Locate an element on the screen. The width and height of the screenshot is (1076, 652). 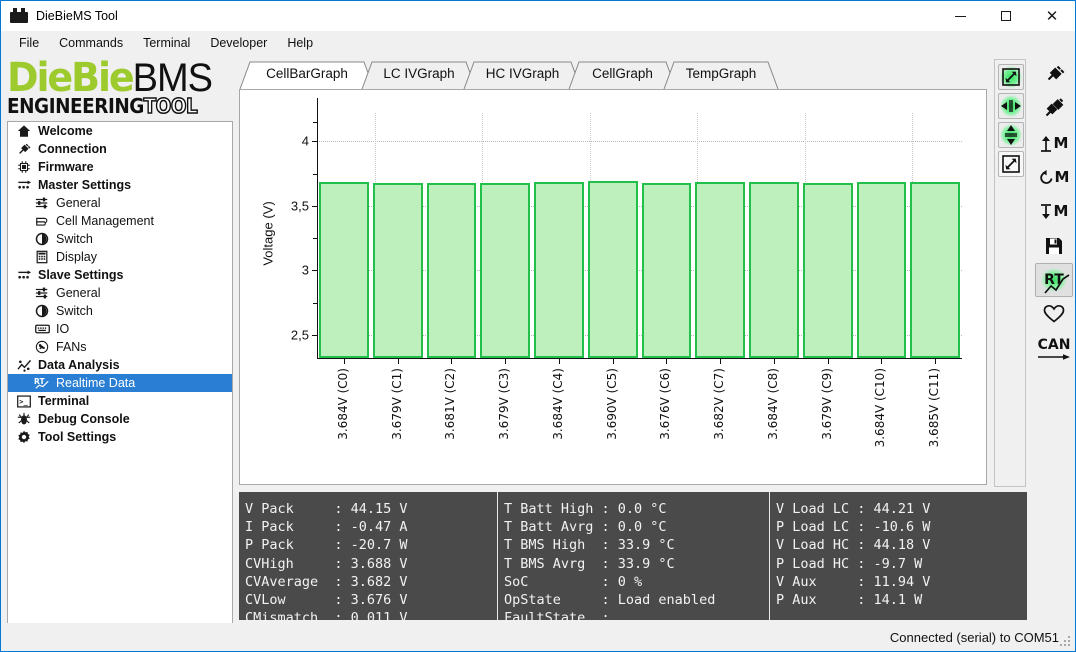
minimize-button is located at coordinates (960, 16).